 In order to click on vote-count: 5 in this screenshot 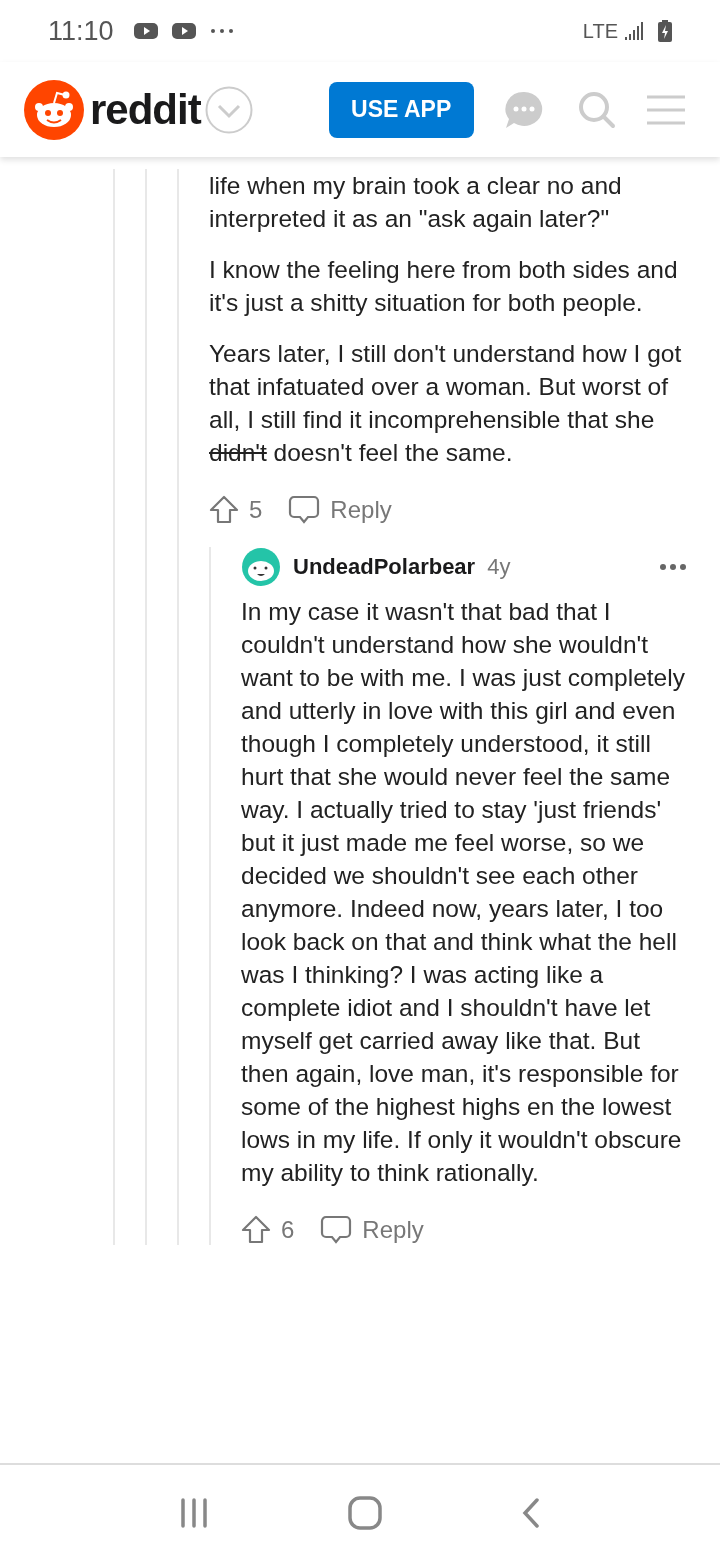, I will do `click(256, 510)`.